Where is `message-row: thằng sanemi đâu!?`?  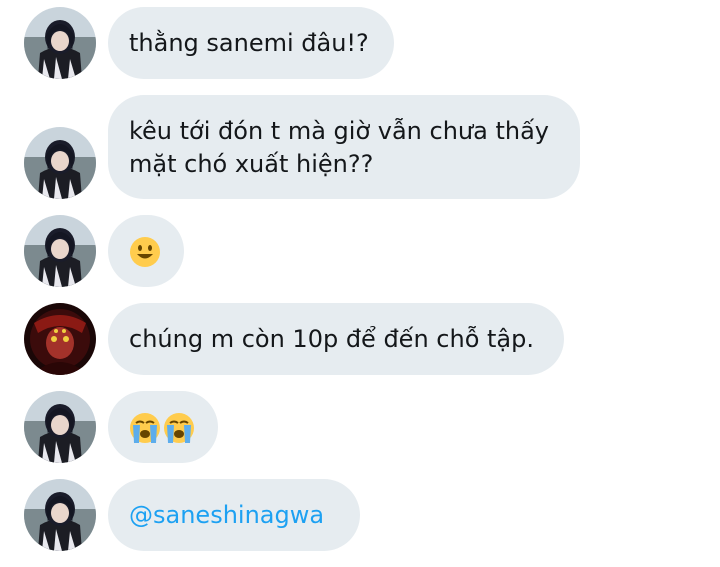
message-row: thằng sanemi đâu!? is located at coordinates (360, 43).